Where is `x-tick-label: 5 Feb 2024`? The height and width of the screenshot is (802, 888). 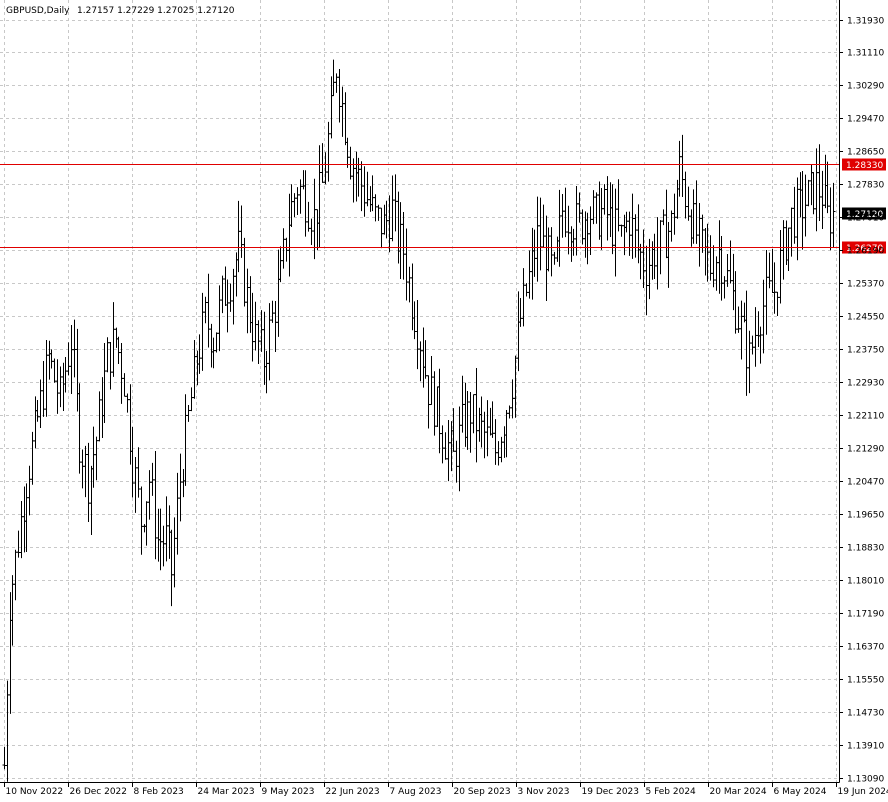 x-tick-label: 5 Feb 2024 is located at coordinates (671, 792).